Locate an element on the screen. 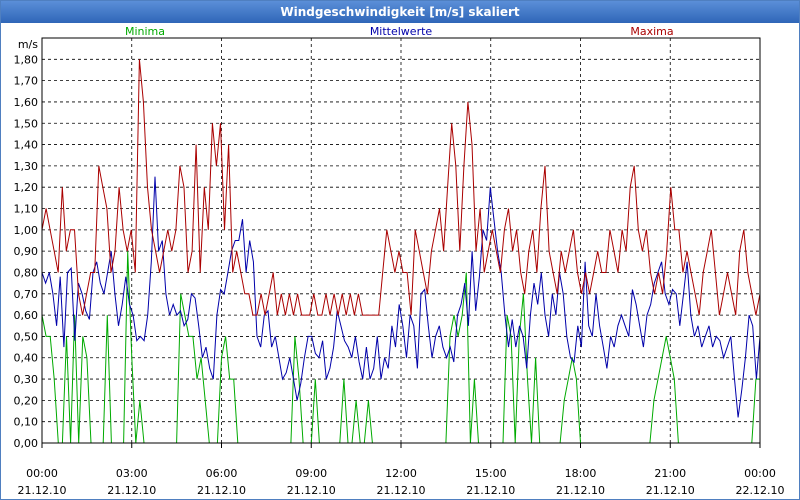 This screenshot has width=800, height=500. y-tick-label: 0,90 is located at coordinates (26, 251).